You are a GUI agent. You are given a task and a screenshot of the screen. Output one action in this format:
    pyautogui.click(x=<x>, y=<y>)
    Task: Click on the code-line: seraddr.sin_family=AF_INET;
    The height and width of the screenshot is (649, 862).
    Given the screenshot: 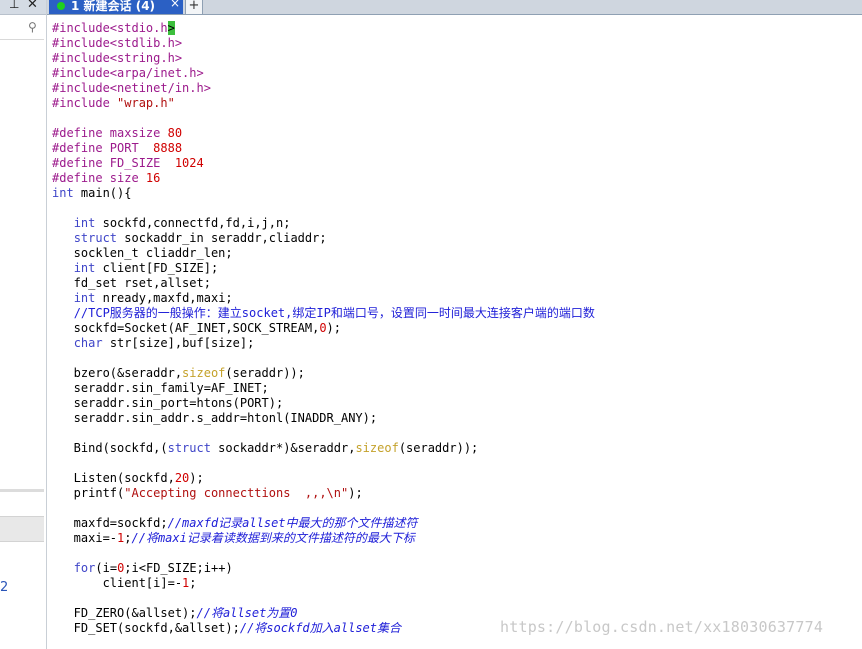 What is the action you would take?
    pyautogui.click(x=160, y=388)
    